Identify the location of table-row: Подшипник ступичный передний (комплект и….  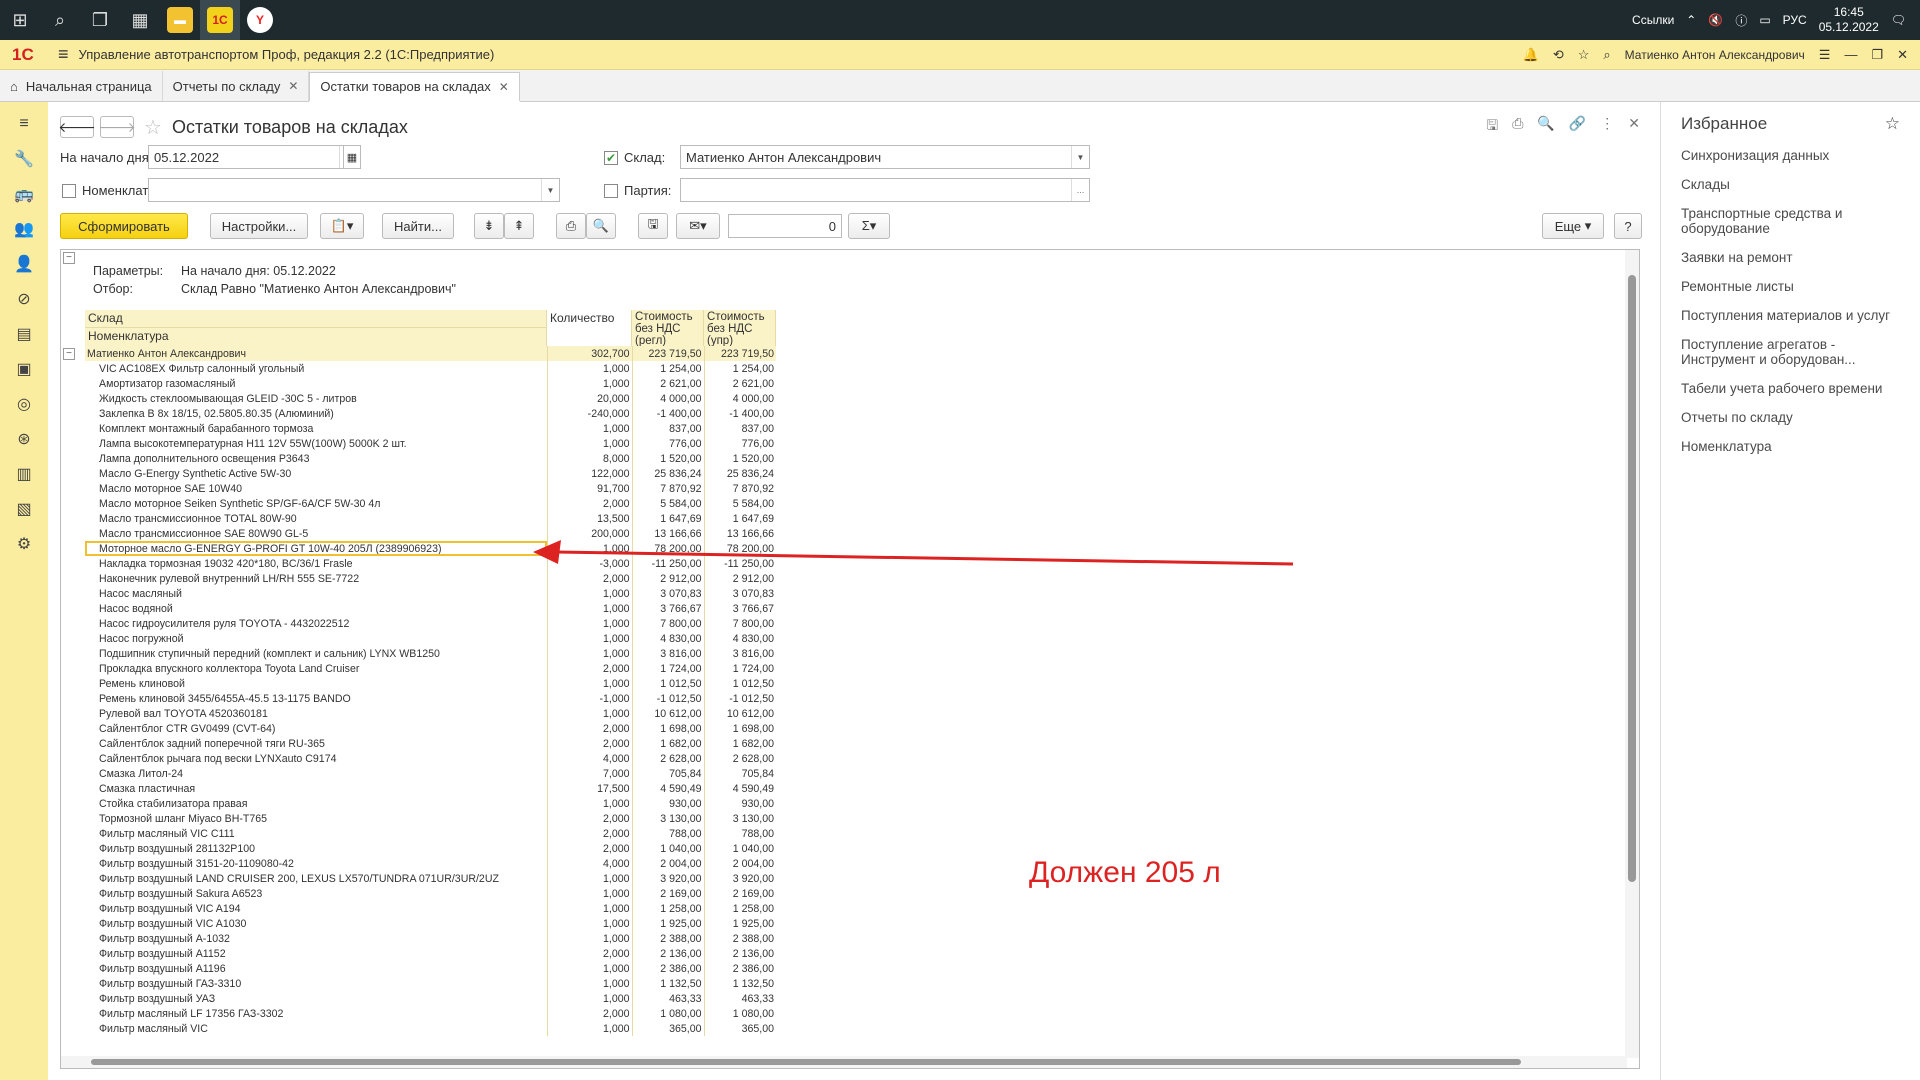
(430, 653).